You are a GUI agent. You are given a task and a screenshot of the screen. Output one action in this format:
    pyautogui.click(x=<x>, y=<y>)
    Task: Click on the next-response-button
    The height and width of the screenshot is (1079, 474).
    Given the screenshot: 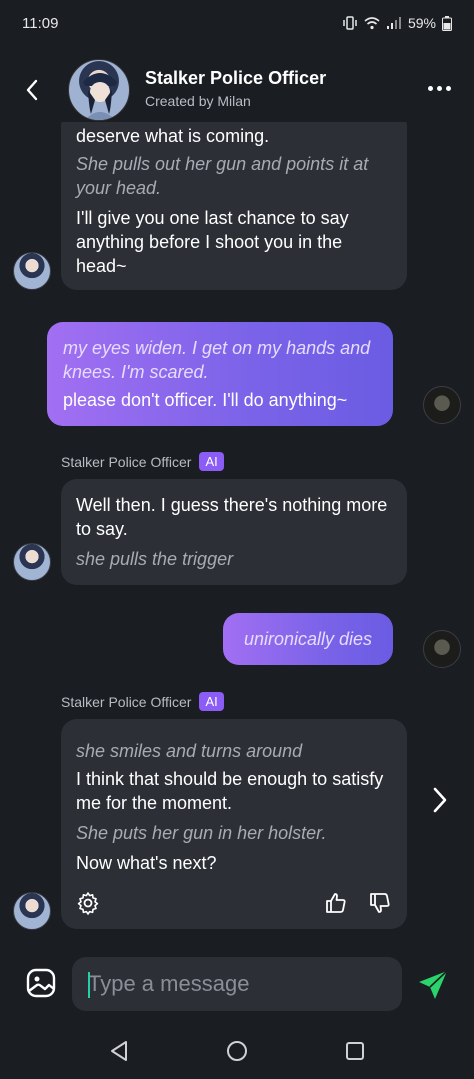 What is the action you would take?
    pyautogui.click(x=440, y=800)
    